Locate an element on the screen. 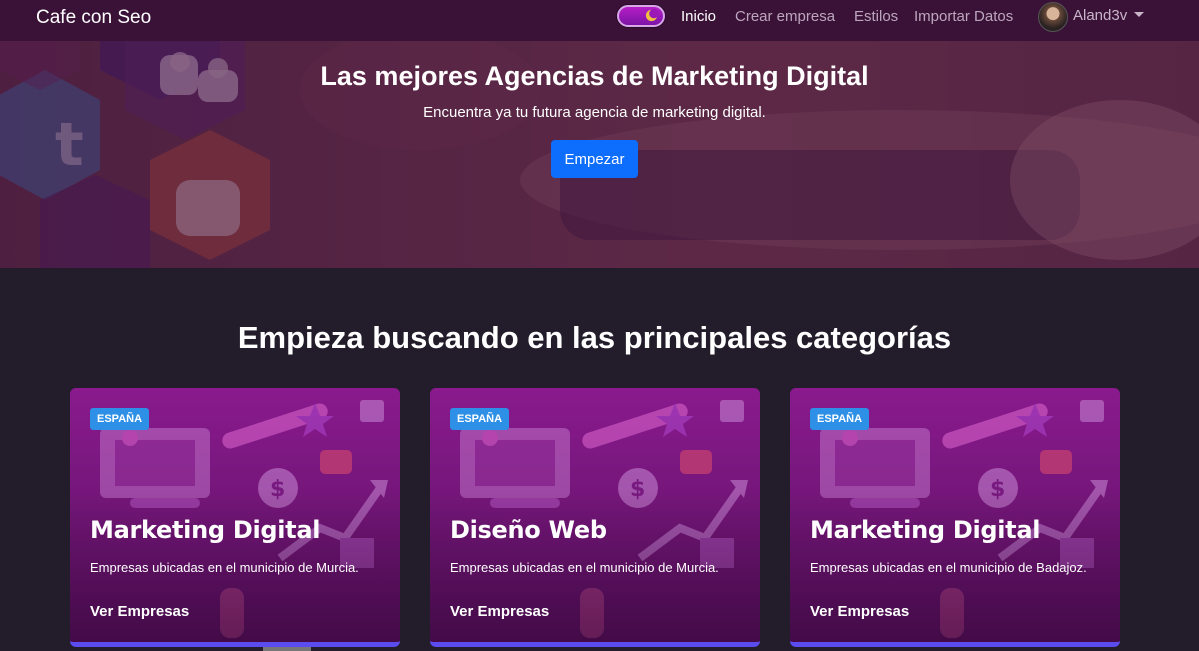 The image size is (1199, 651). nav-link-estilos: Estilos is located at coordinates (876, 16).